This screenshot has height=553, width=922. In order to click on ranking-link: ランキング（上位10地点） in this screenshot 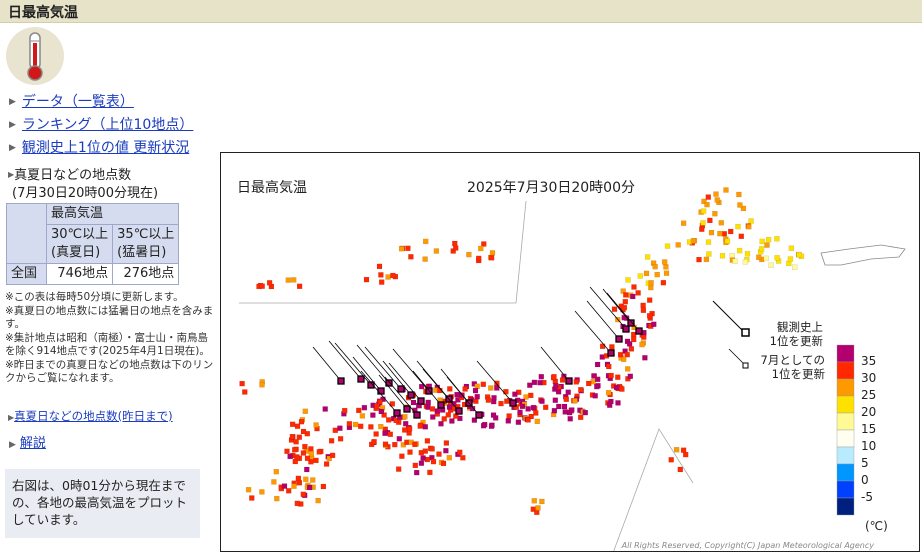, I will do `click(107, 125)`.